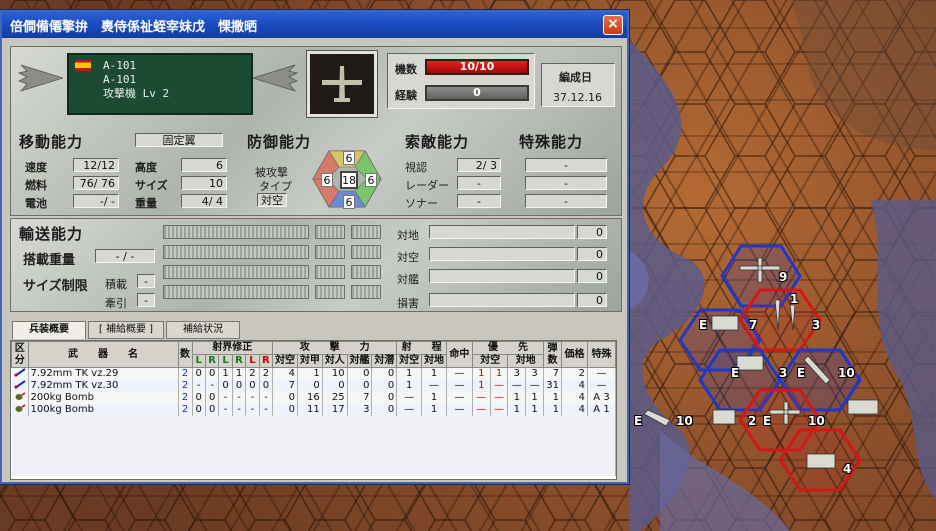 The width and height of the screenshot is (936, 531). What do you see at coordinates (275, 186) in the screenshot?
I see `attack-type-label-2: タイプ` at bounding box center [275, 186].